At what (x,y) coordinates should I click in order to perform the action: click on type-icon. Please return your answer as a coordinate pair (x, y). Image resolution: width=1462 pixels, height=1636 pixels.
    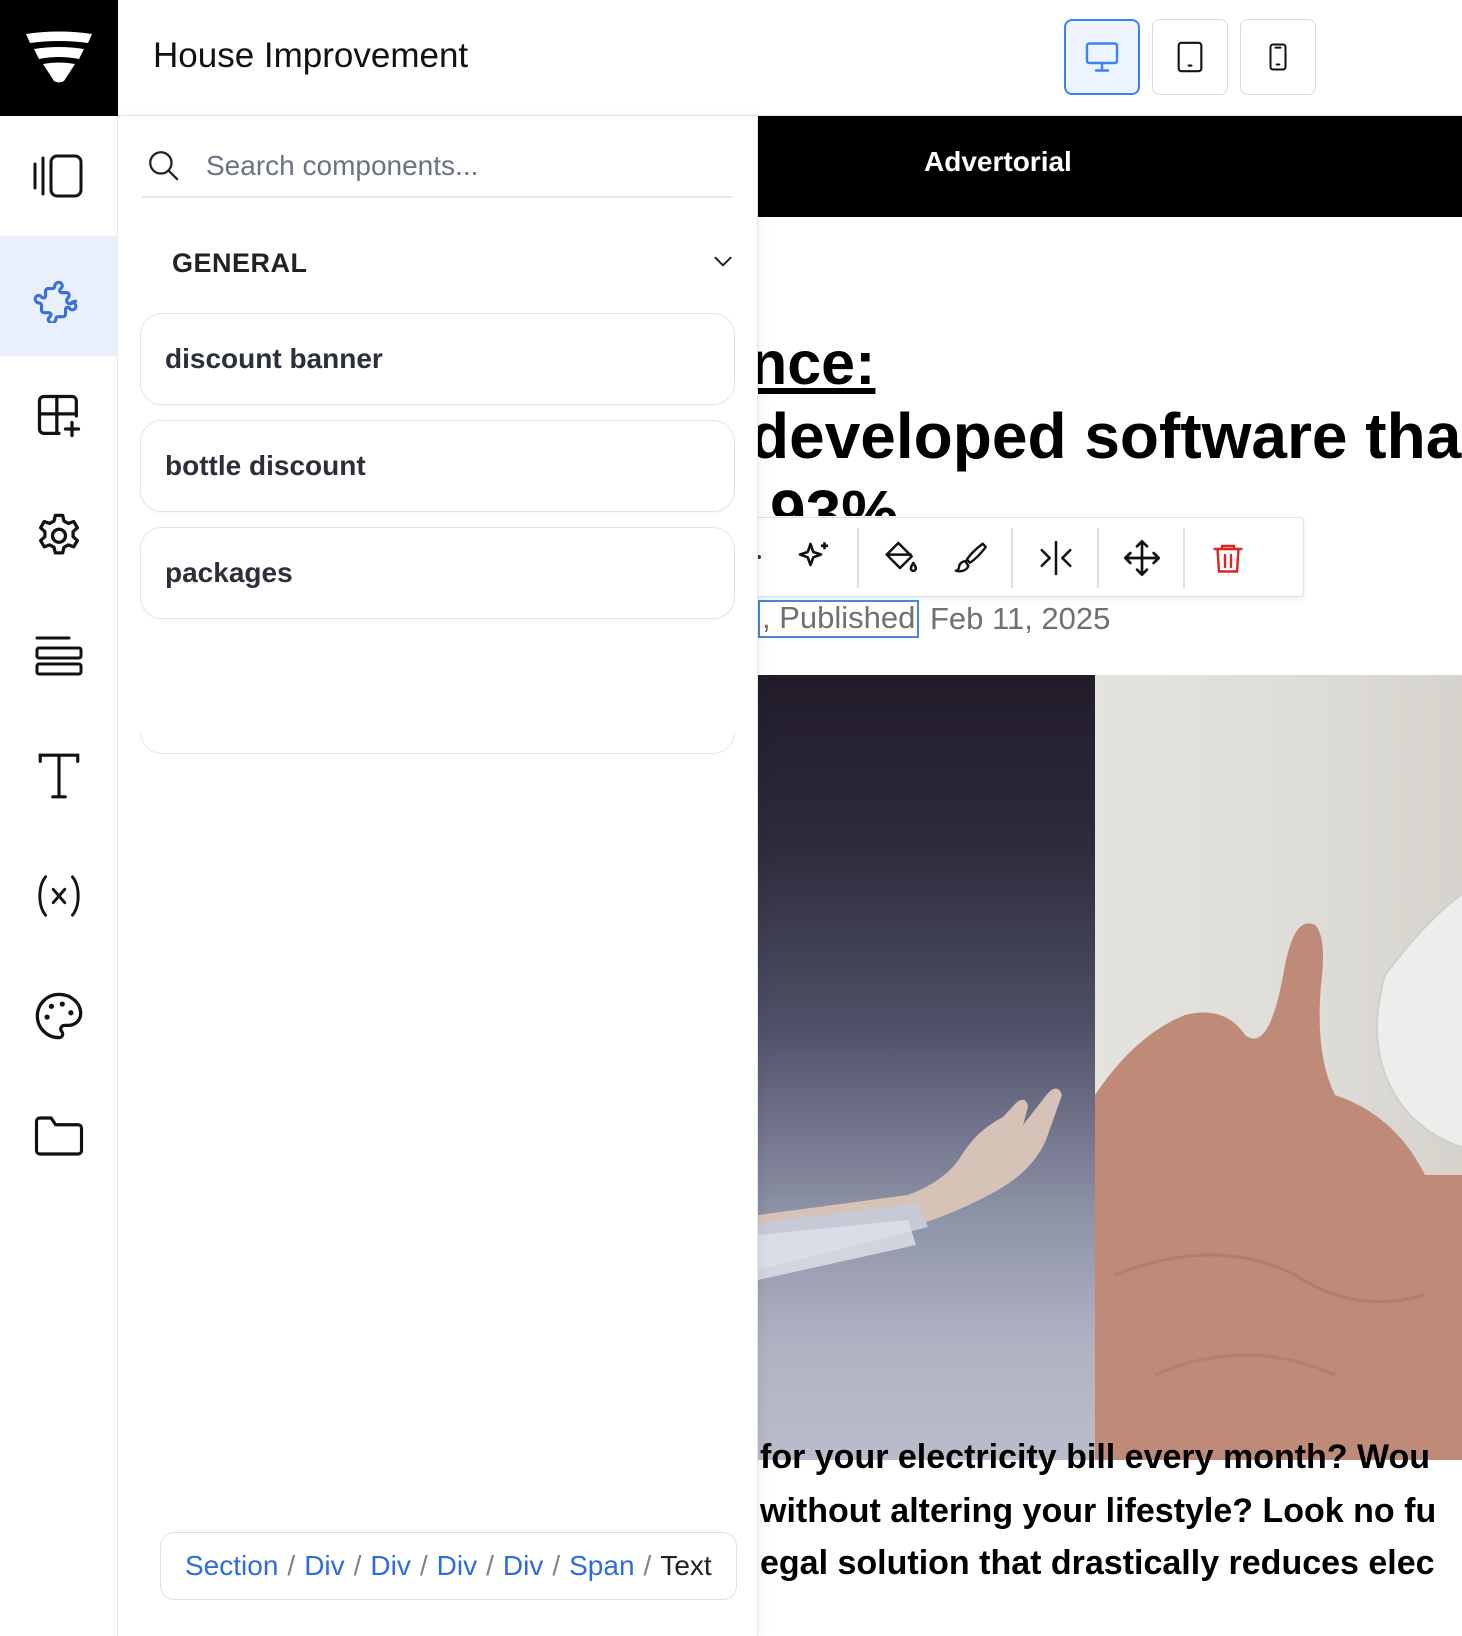
    Looking at the image, I should click on (59, 776).